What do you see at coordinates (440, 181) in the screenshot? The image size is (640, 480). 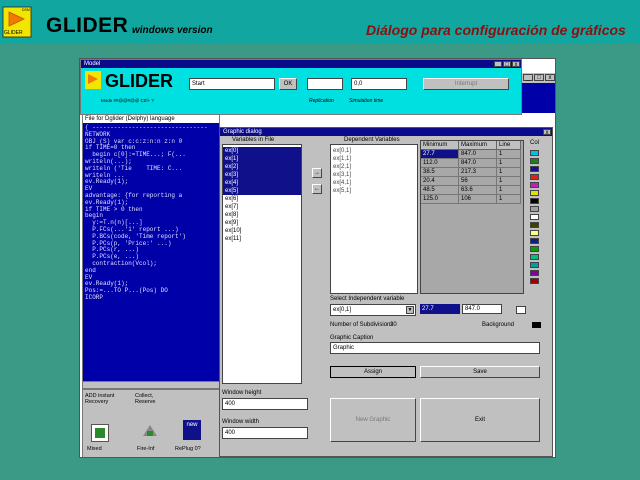 I see `table-cell: 20.4` at bounding box center [440, 181].